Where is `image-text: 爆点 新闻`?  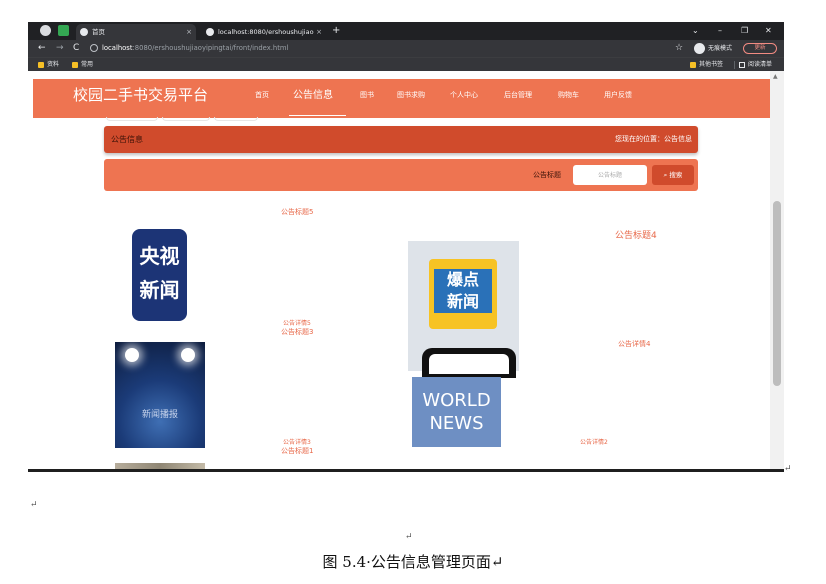 image-text: 爆点 新闻 is located at coordinates (463, 291).